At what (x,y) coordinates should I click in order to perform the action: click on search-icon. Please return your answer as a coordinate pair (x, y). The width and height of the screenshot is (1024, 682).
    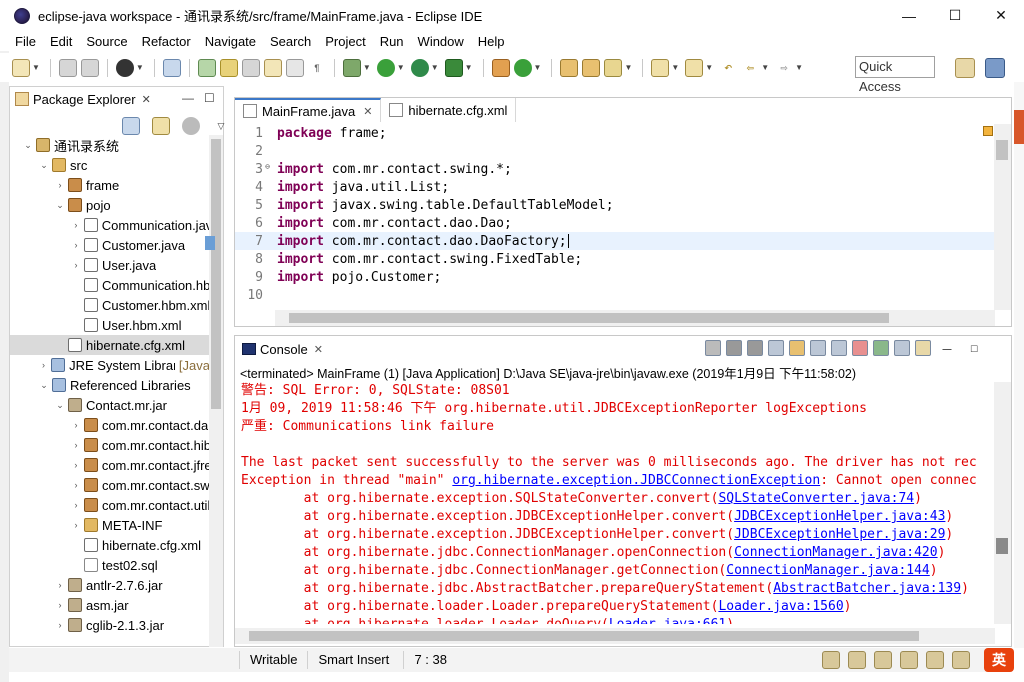
    Looking at the image, I should click on (613, 67).